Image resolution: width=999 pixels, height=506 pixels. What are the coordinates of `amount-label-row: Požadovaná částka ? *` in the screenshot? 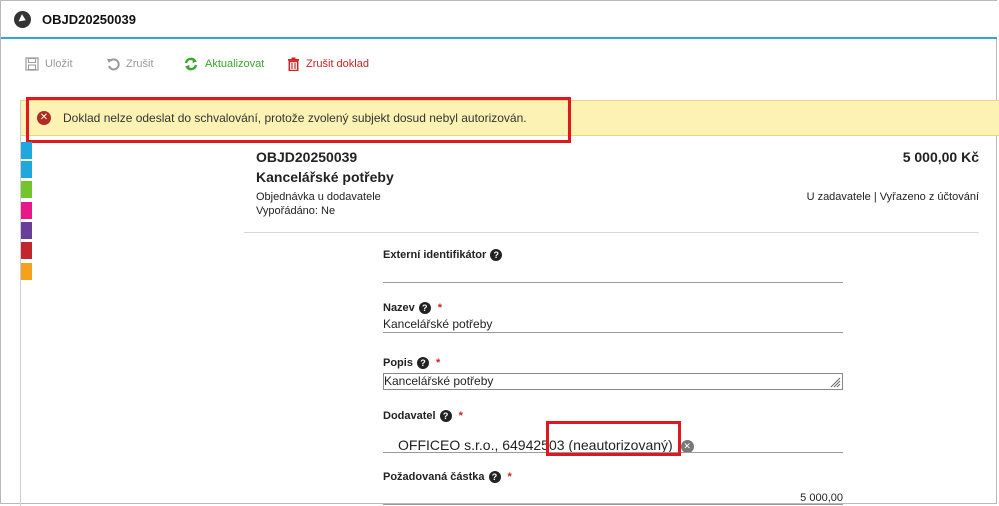 It's located at (613, 477).